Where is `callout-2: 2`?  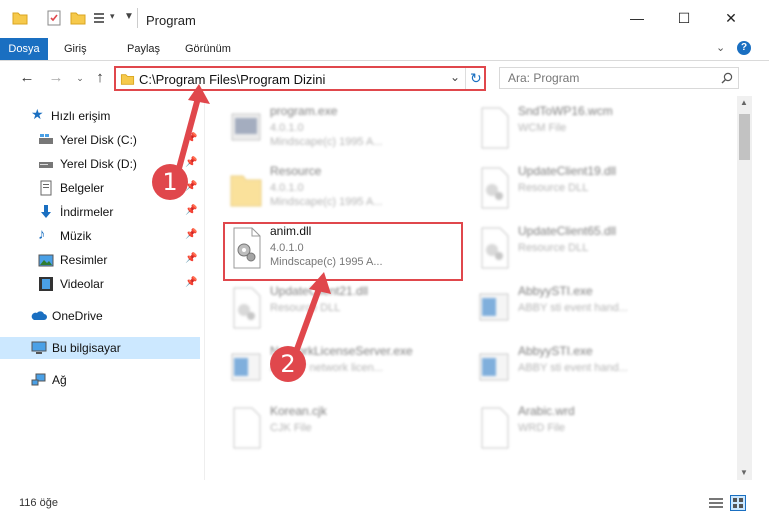 callout-2: 2 is located at coordinates (288, 364).